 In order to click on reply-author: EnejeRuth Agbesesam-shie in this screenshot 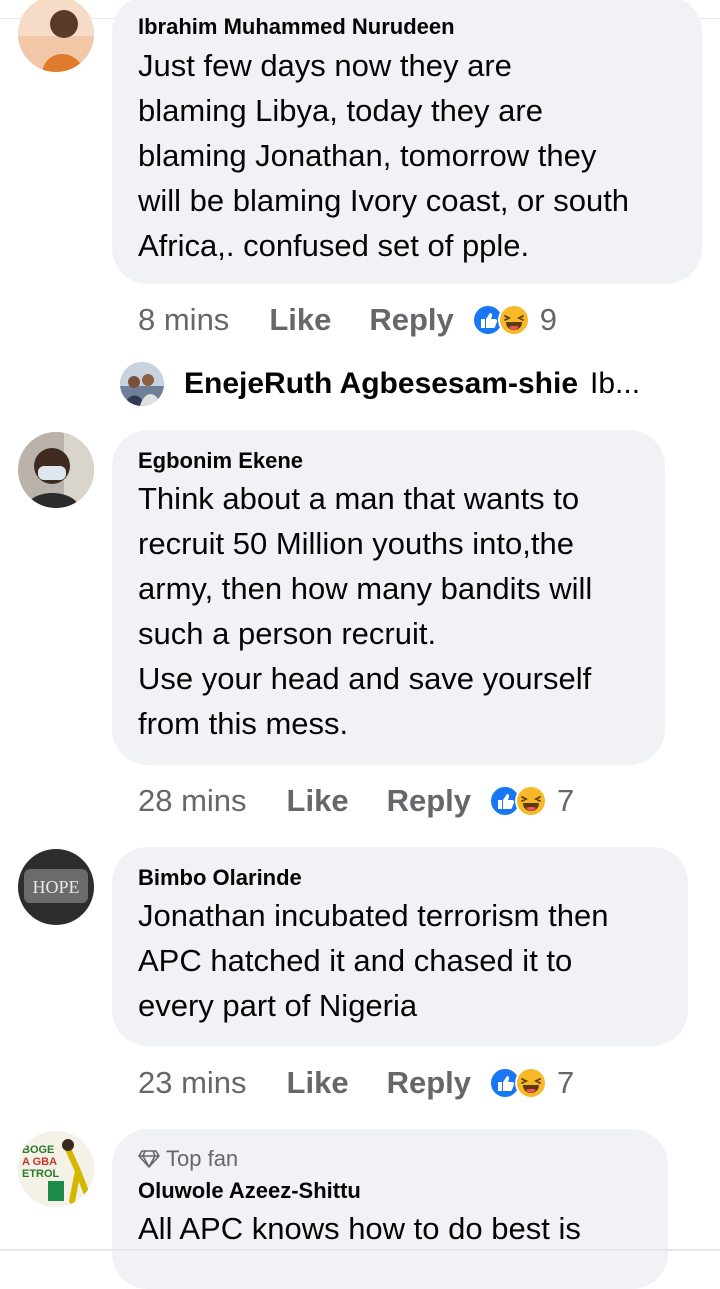, I will do `click(381, 383)`.